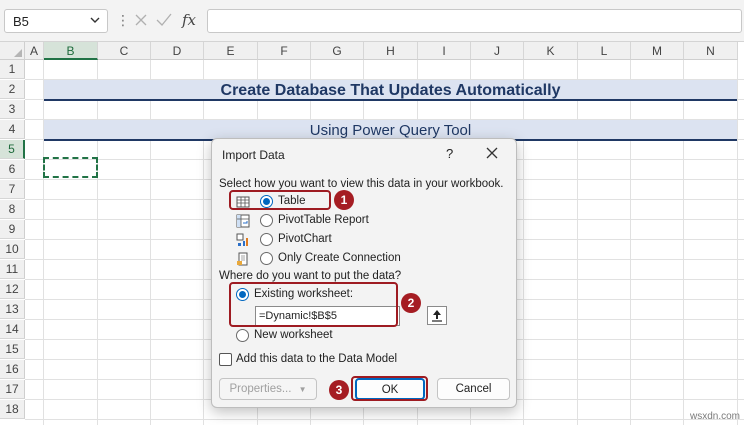 Image resolution: width=744 pixels, height=425 pixels. Describe the element at coordinates (12, 289) in the screenshot. I see `row-header-12: 12` at that location.